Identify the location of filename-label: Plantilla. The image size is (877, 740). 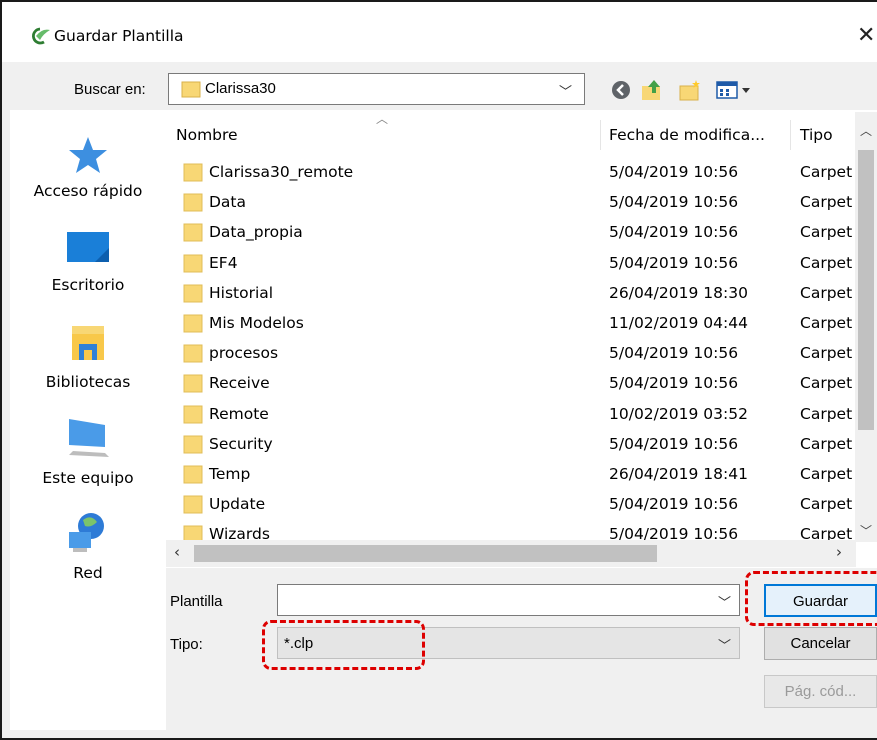
(196, 601).